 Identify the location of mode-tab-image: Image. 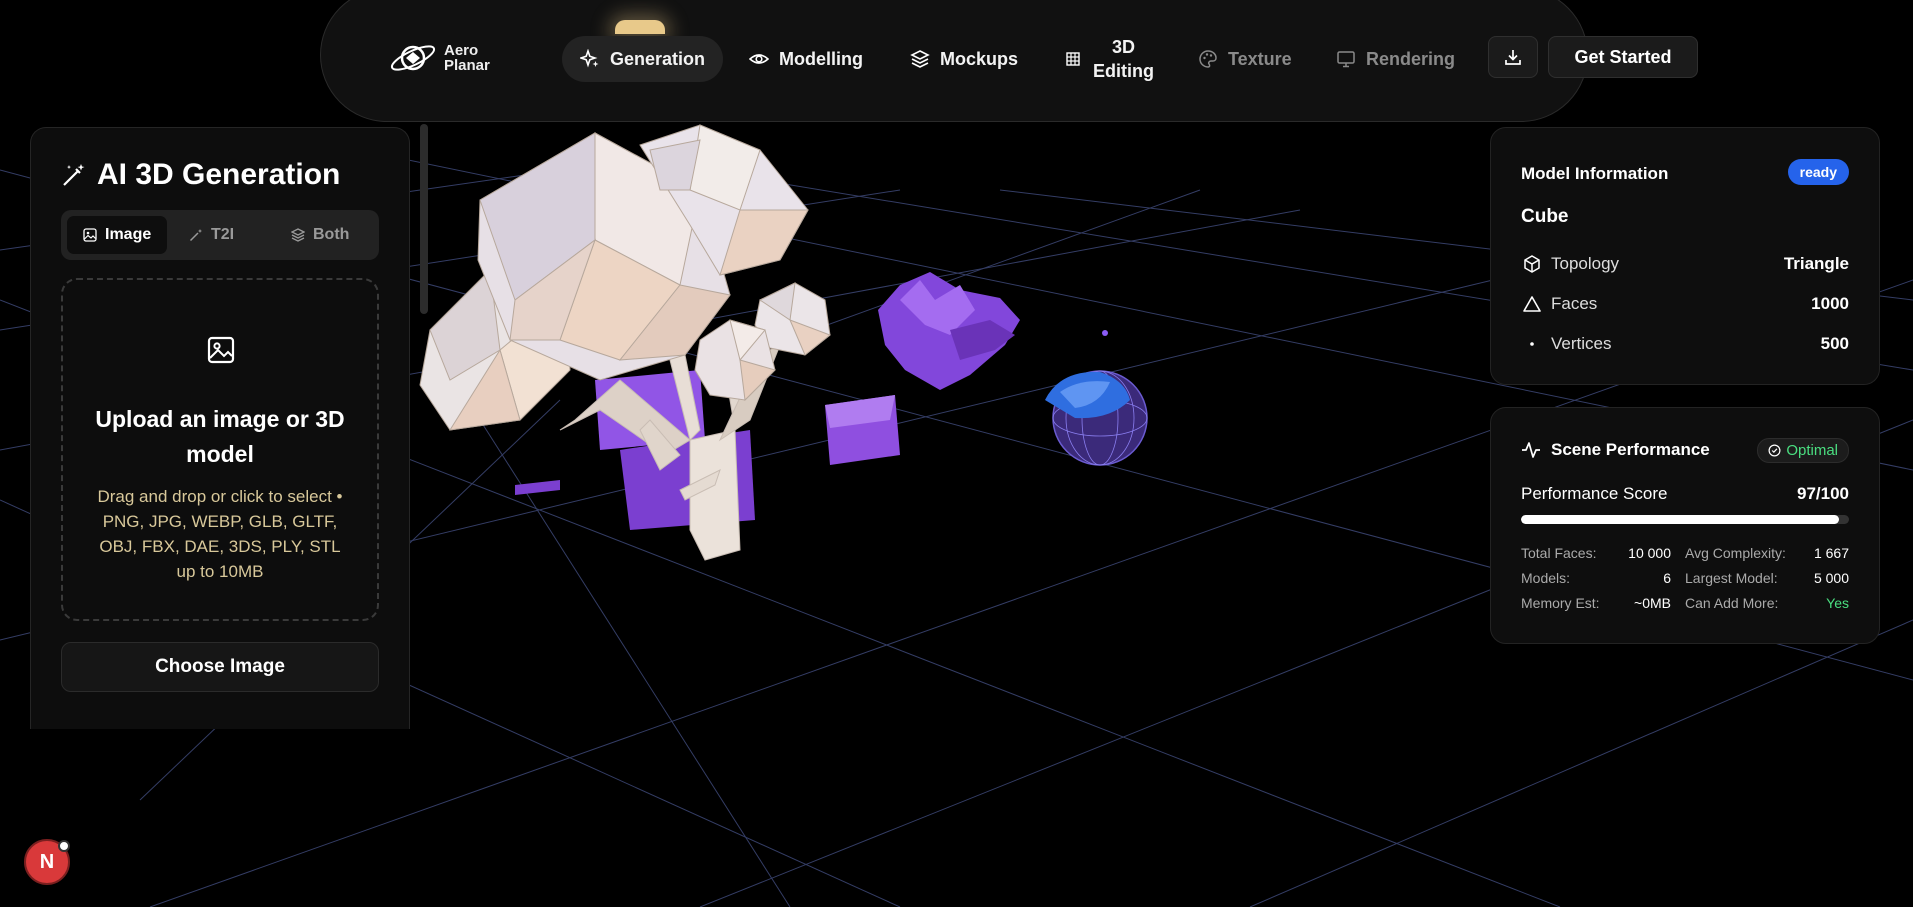
(117, 235).